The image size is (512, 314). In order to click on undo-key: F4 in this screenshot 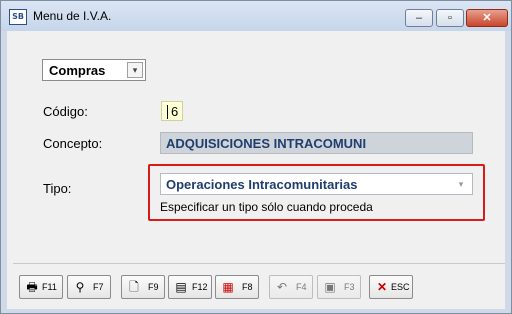, I will do `click(301, 287)`.